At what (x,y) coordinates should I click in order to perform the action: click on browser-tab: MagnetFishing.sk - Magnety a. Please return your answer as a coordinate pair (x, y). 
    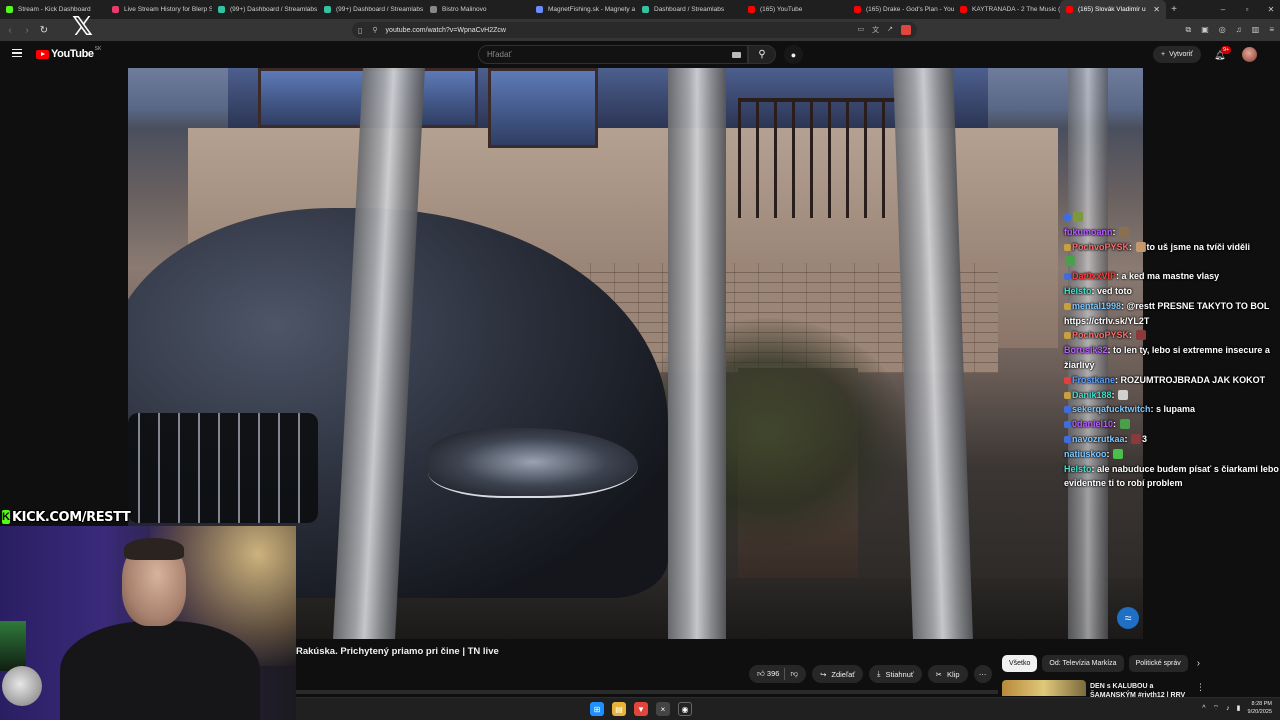
    Looking at the image, I should click on (583, 9).